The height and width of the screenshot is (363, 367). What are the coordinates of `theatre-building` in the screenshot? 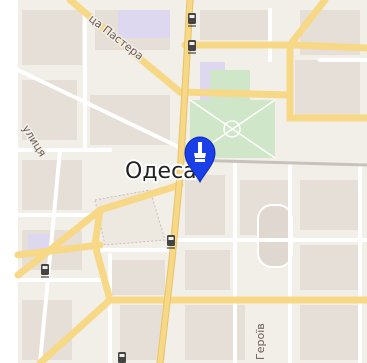 It's located at (275, 236).